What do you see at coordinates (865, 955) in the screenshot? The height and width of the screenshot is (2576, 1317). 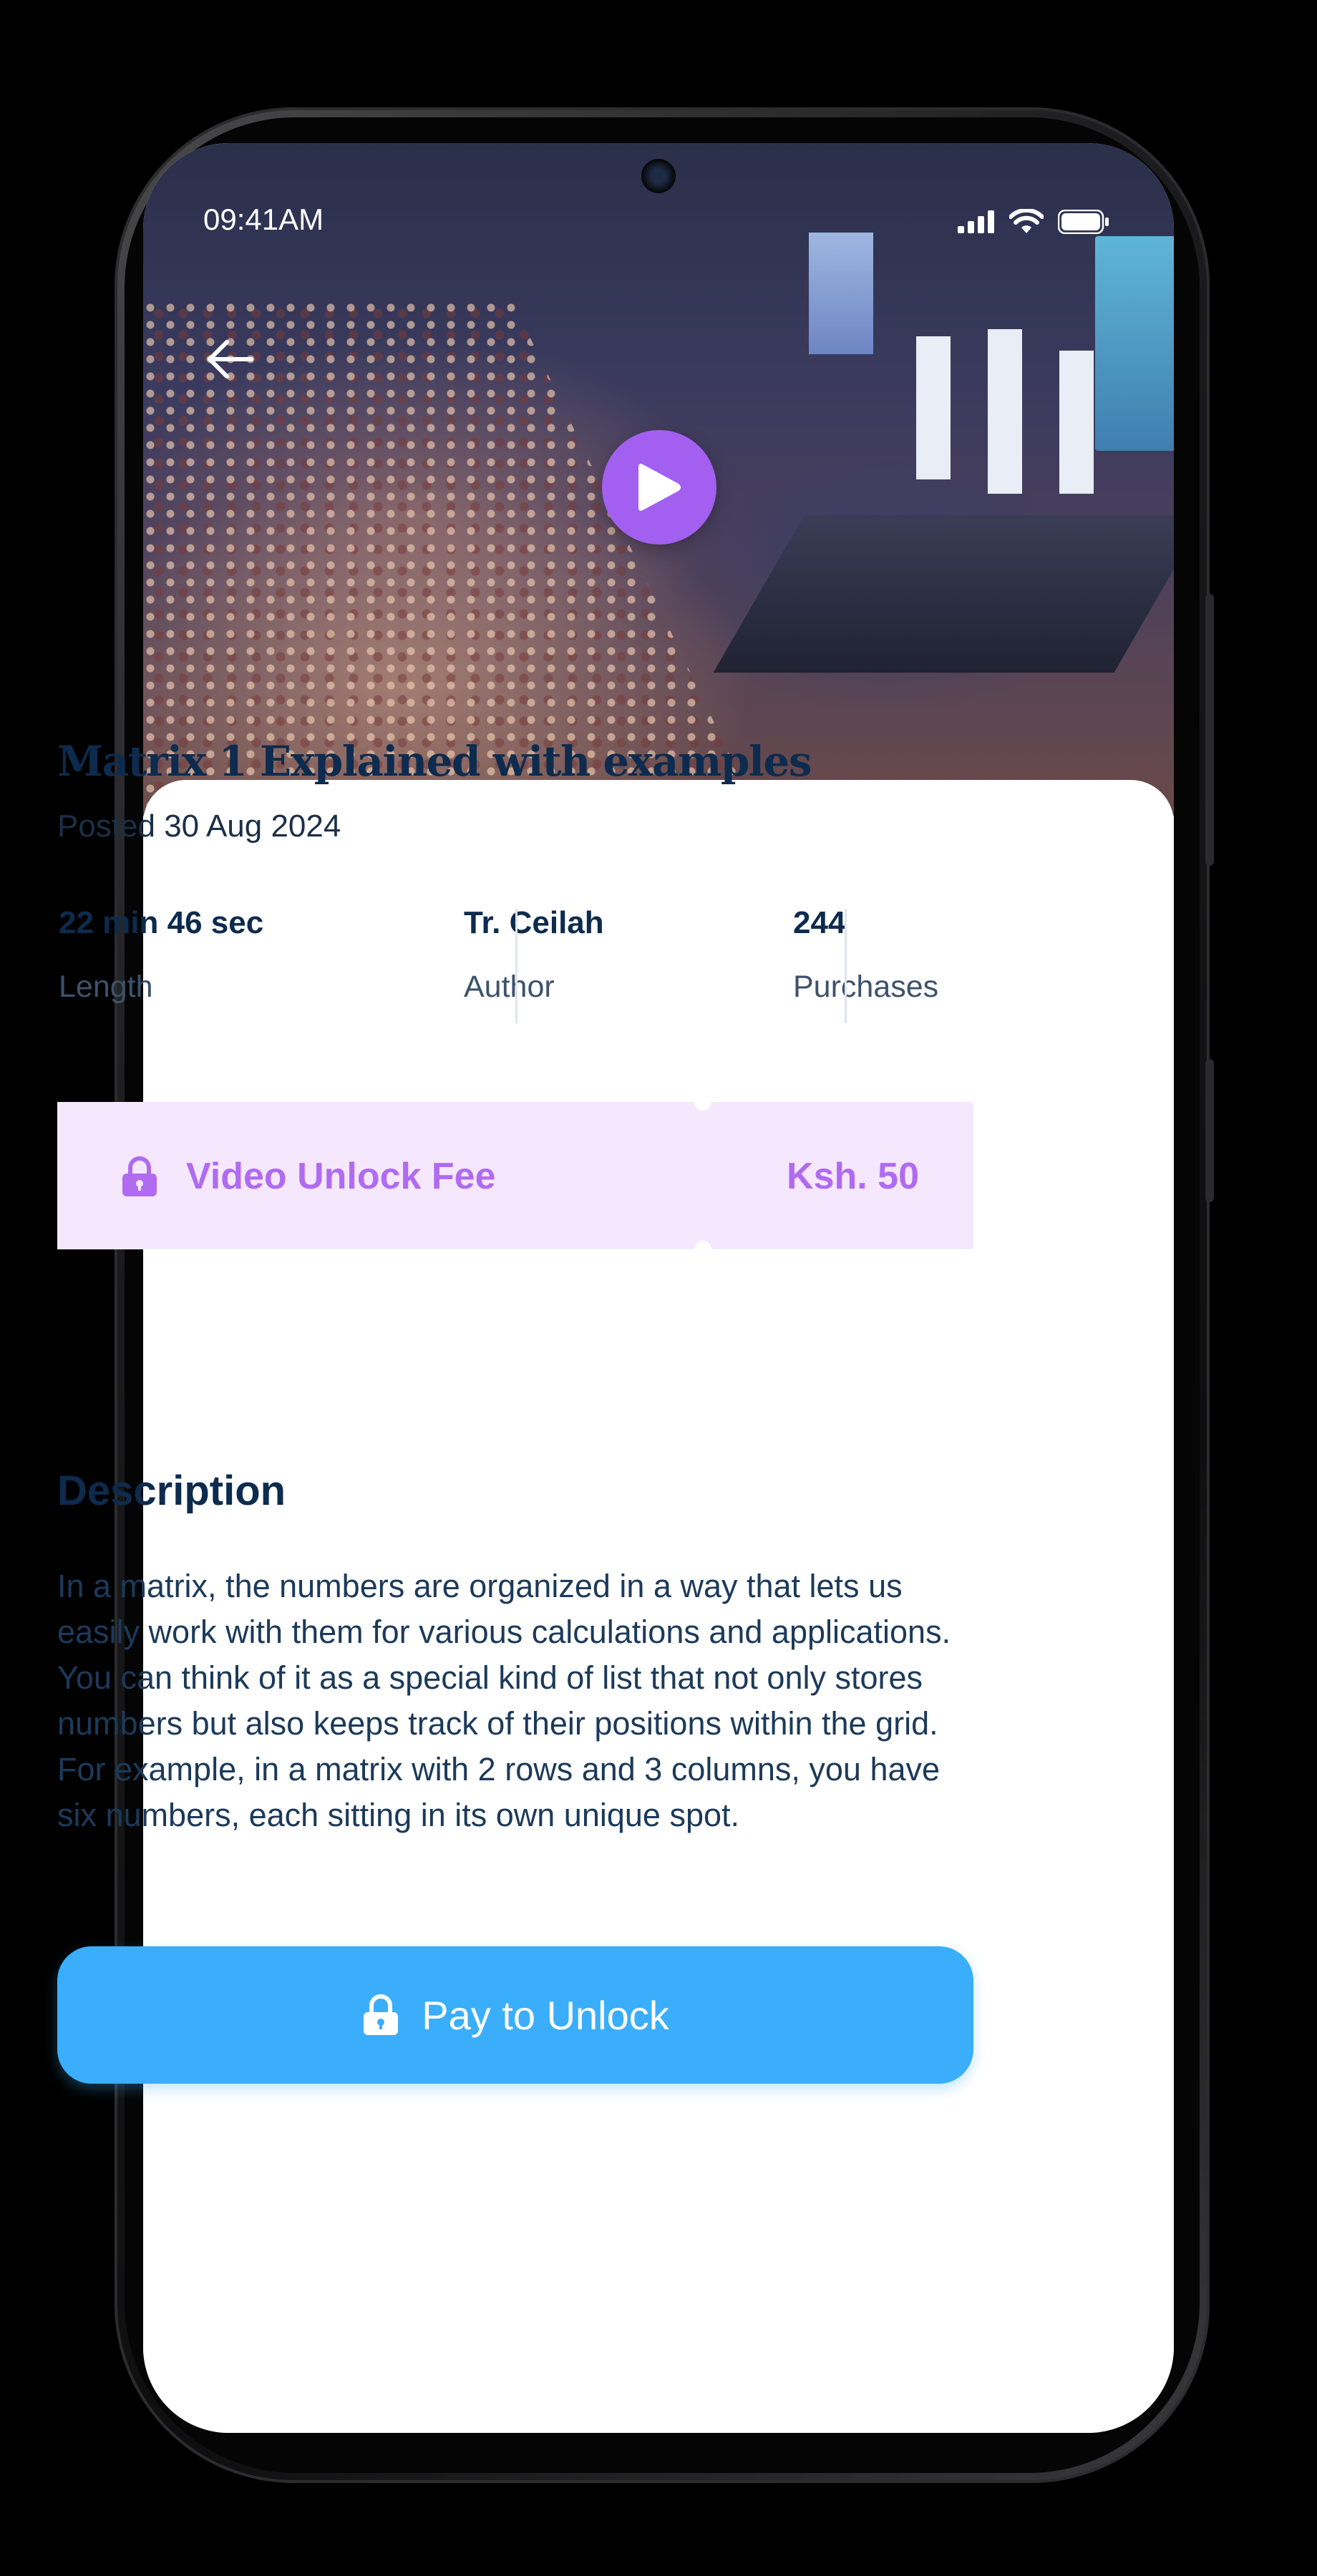 I see `stat-purchases: 244 Purchases` at bounding box center [865, 955].